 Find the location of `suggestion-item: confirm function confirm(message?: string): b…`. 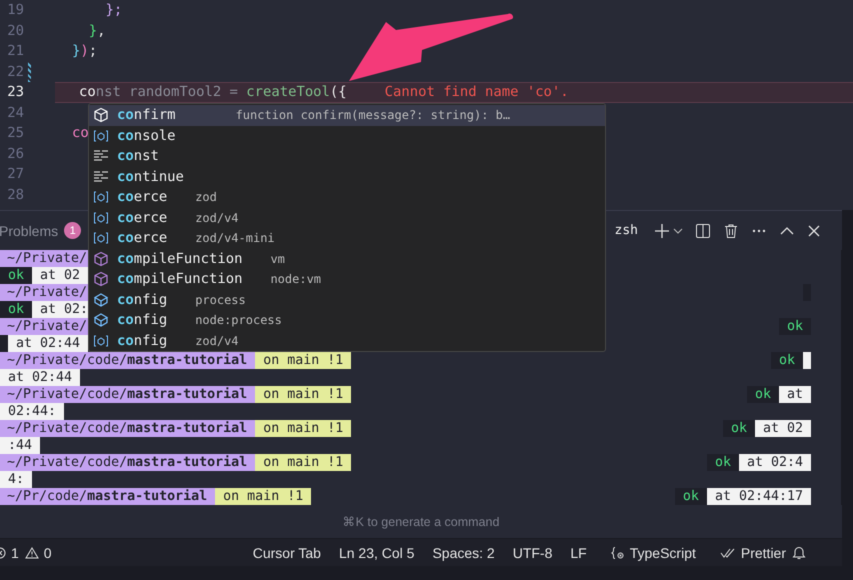

suggestion-item: confirm function confirm(message?: string): b… is located at coordinates (347, 115).